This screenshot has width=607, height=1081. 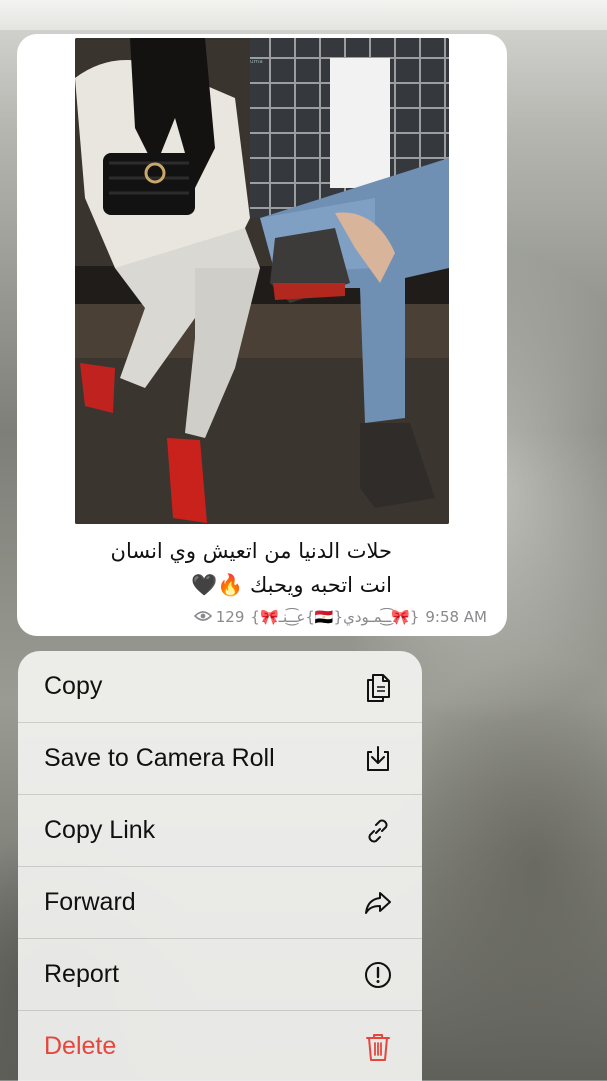 I want to click on message-time: 9:58 AM, so click(x=456, y=617).